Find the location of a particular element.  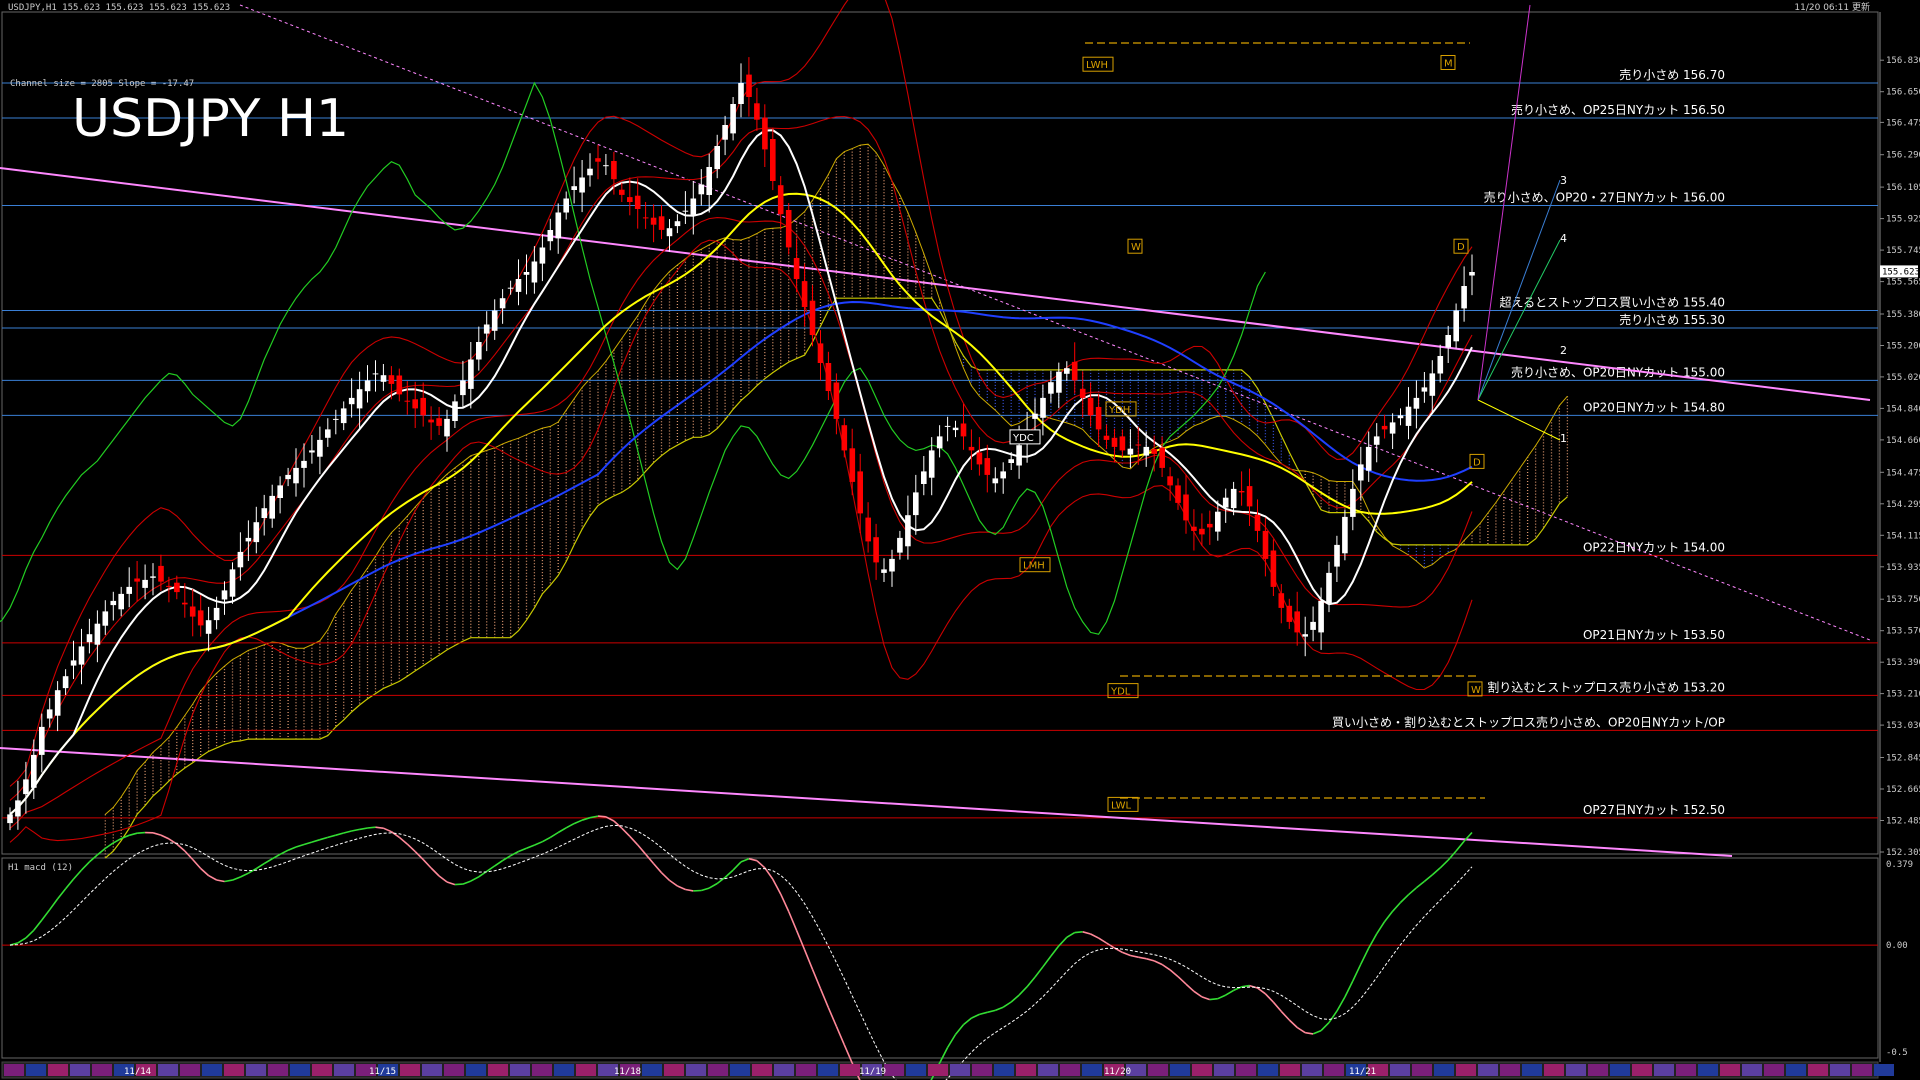

price-tick-label: 154.115 is located at coordinates (1903, 536).